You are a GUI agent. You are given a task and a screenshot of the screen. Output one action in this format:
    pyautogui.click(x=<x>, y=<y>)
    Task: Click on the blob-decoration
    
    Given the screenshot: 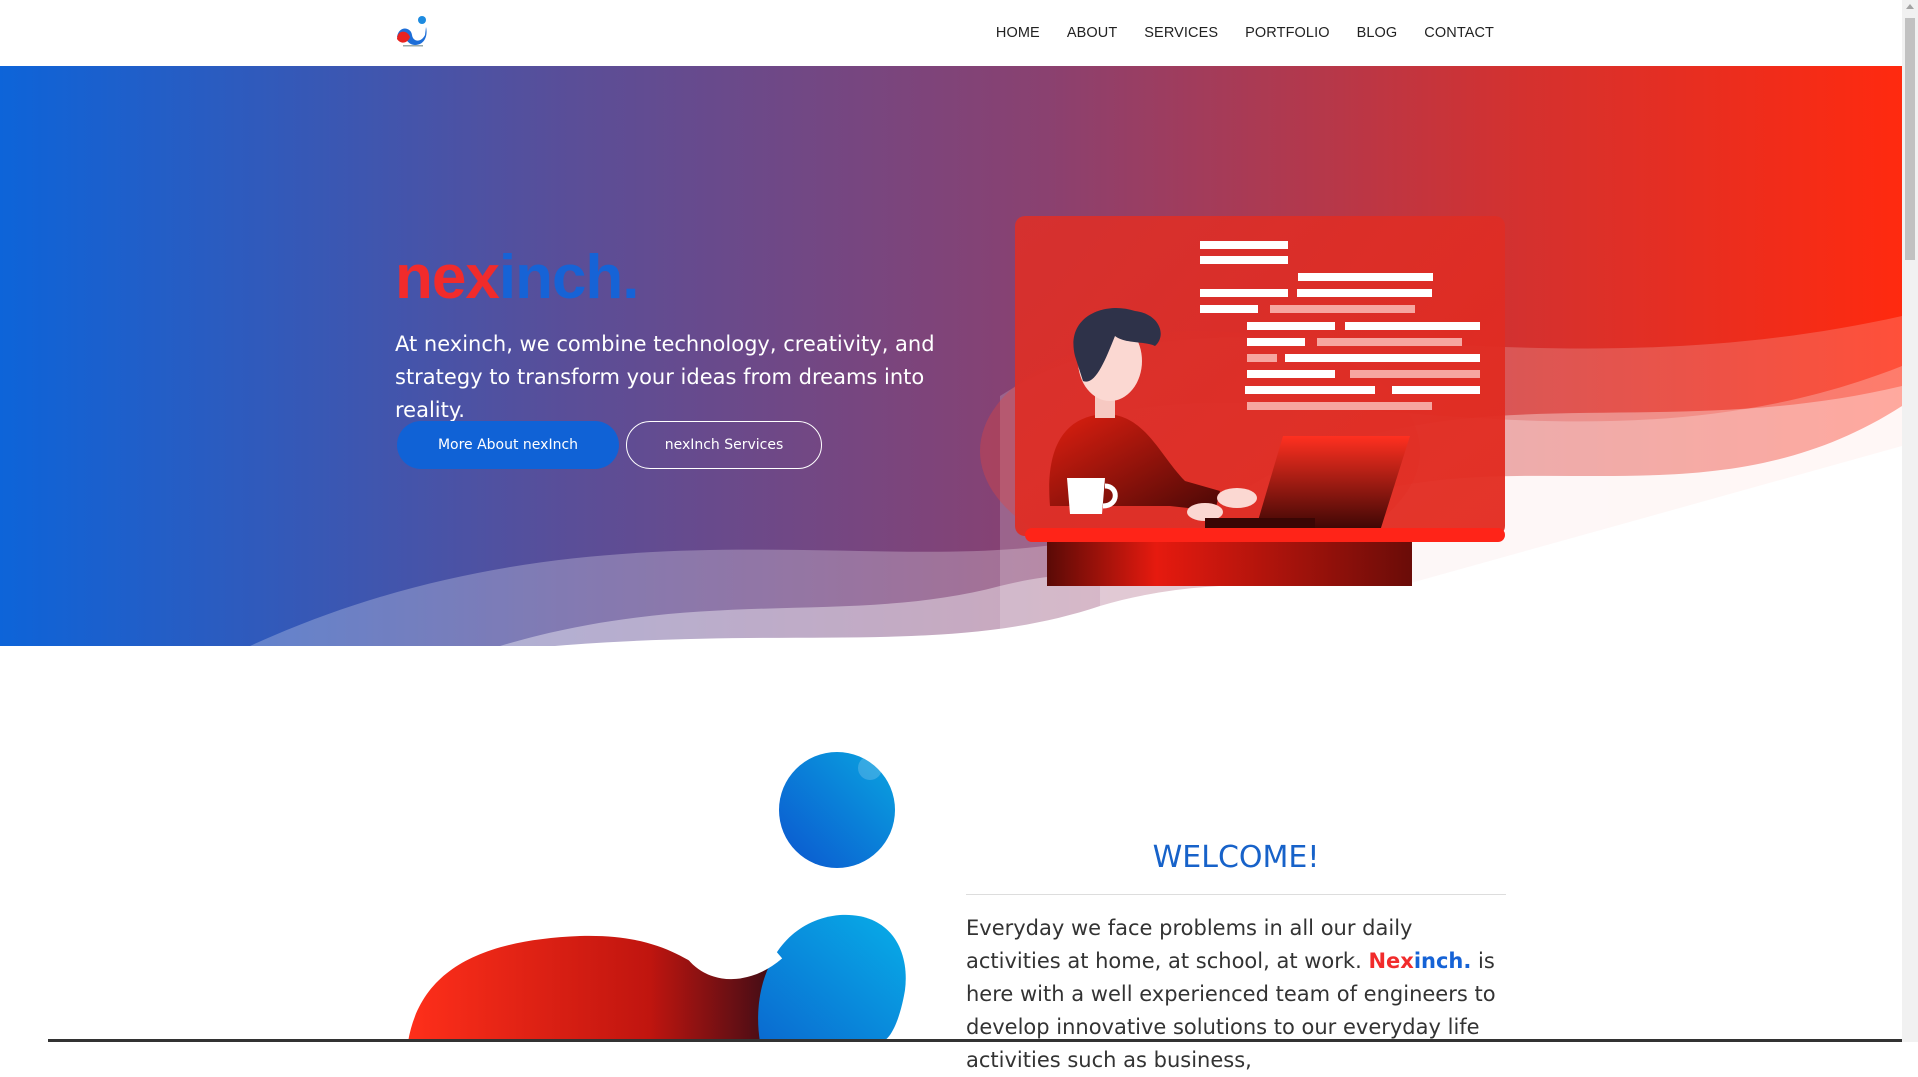 What is the action you would take?
    pyautogui.click(x=660, y=891)
    